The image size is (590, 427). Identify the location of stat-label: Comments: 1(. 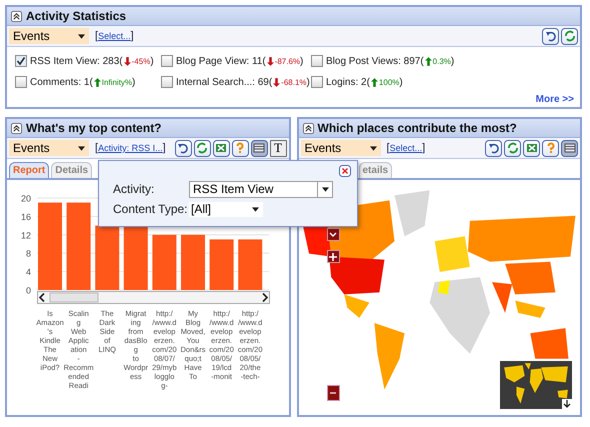
(61, 82).